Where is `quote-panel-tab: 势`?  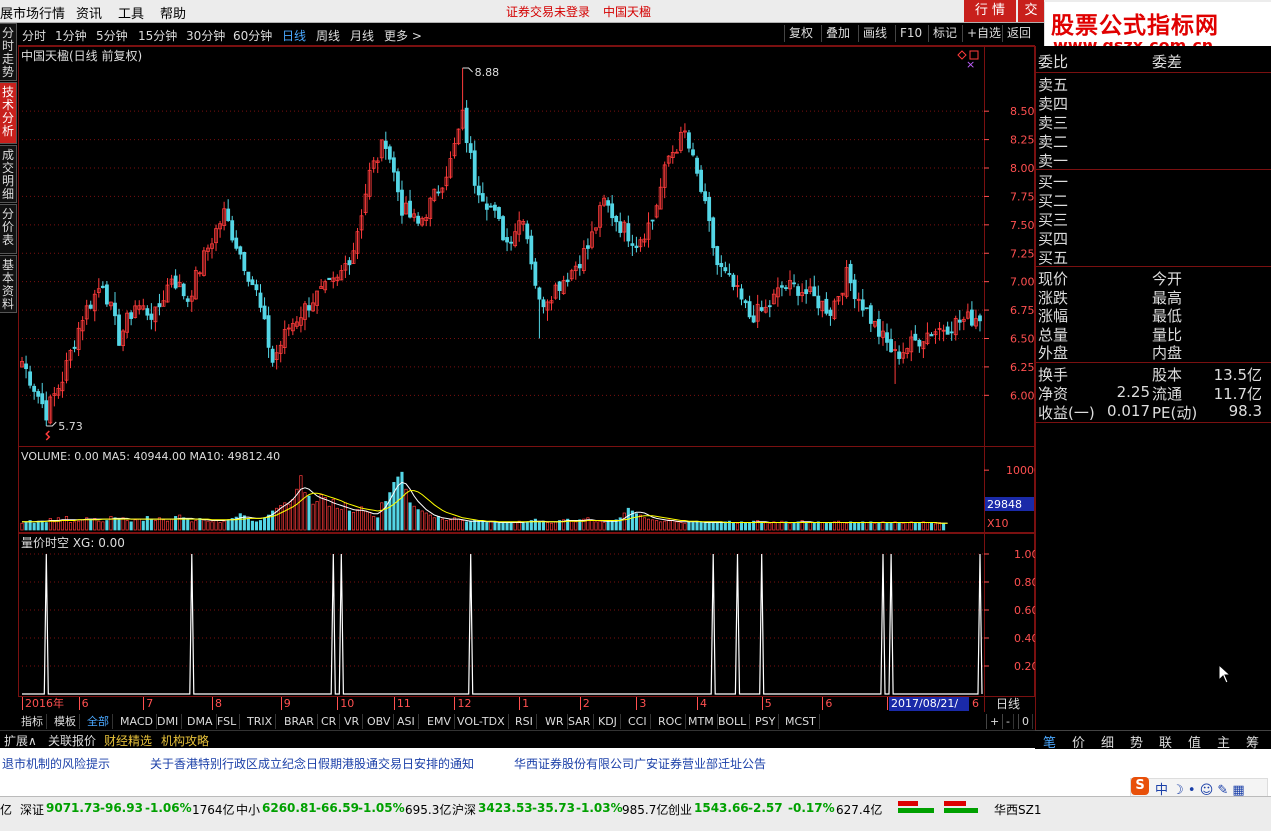 quote-panel-tab: 势 is located at coordinates (1136, 741).